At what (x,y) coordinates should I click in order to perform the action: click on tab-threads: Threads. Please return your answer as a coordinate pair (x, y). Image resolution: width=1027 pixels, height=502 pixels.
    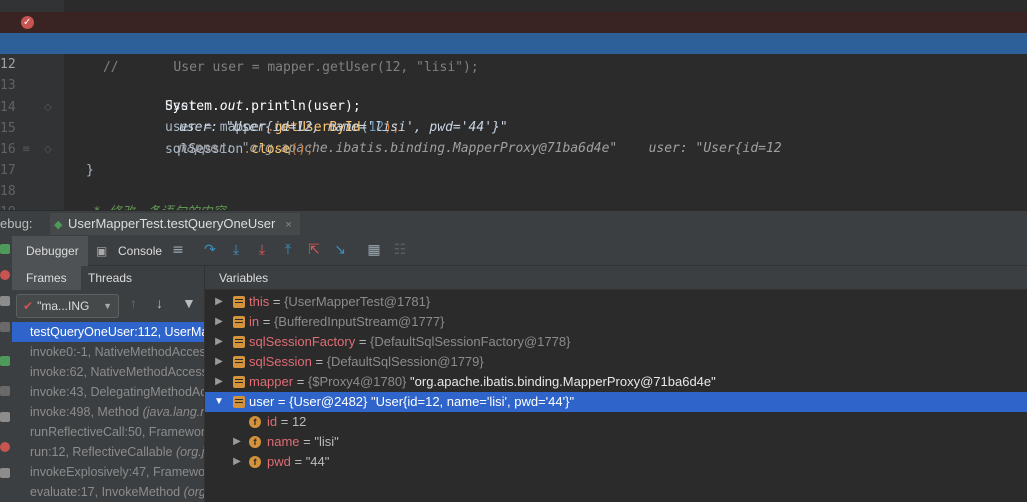
    Looking at the image, I should click on (110, 278).